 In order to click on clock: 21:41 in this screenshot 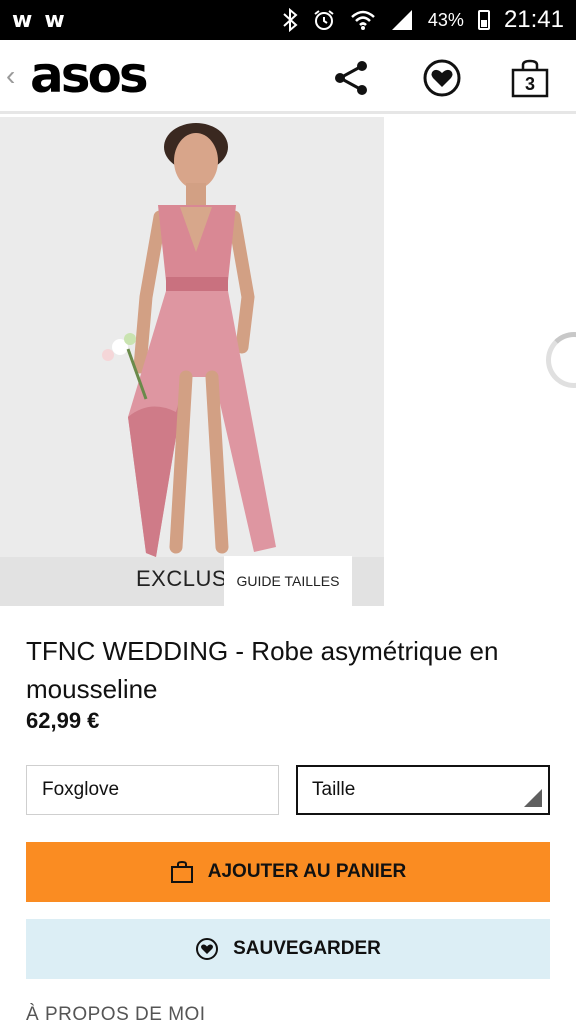, I will do `click(533, 19)`.